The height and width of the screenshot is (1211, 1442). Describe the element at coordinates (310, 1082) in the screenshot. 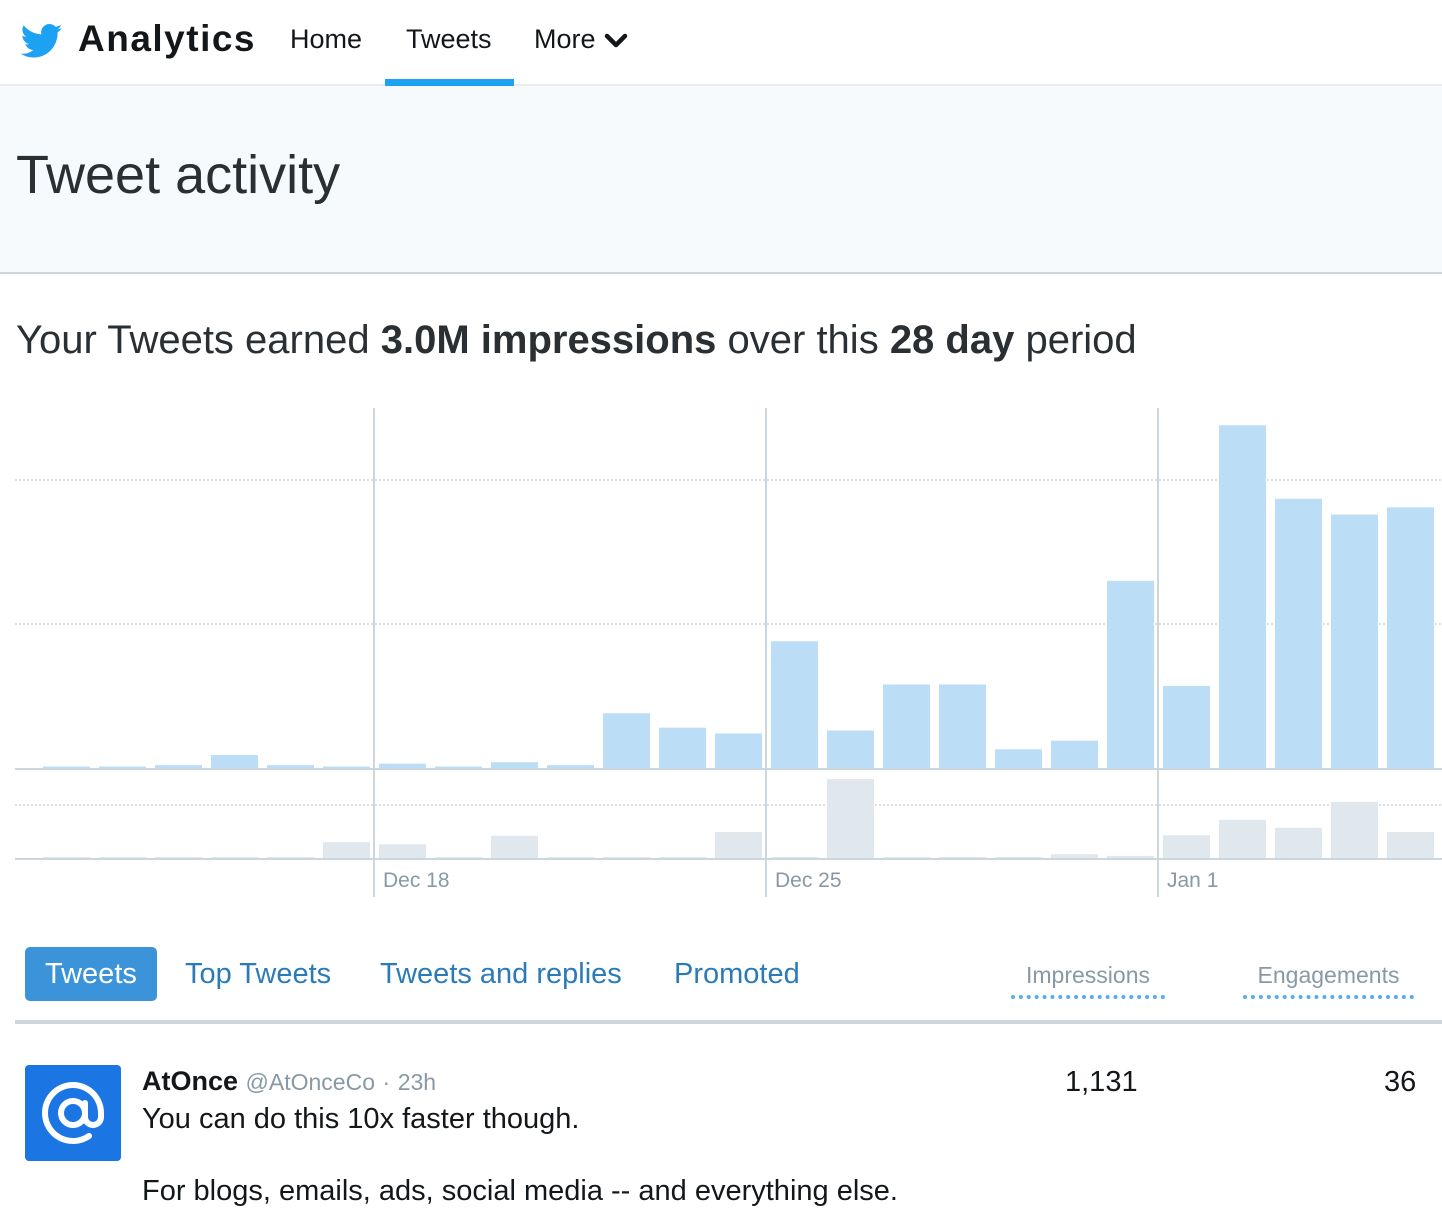

I see `tweet-author-handle: @AtOnceCo` at that location.